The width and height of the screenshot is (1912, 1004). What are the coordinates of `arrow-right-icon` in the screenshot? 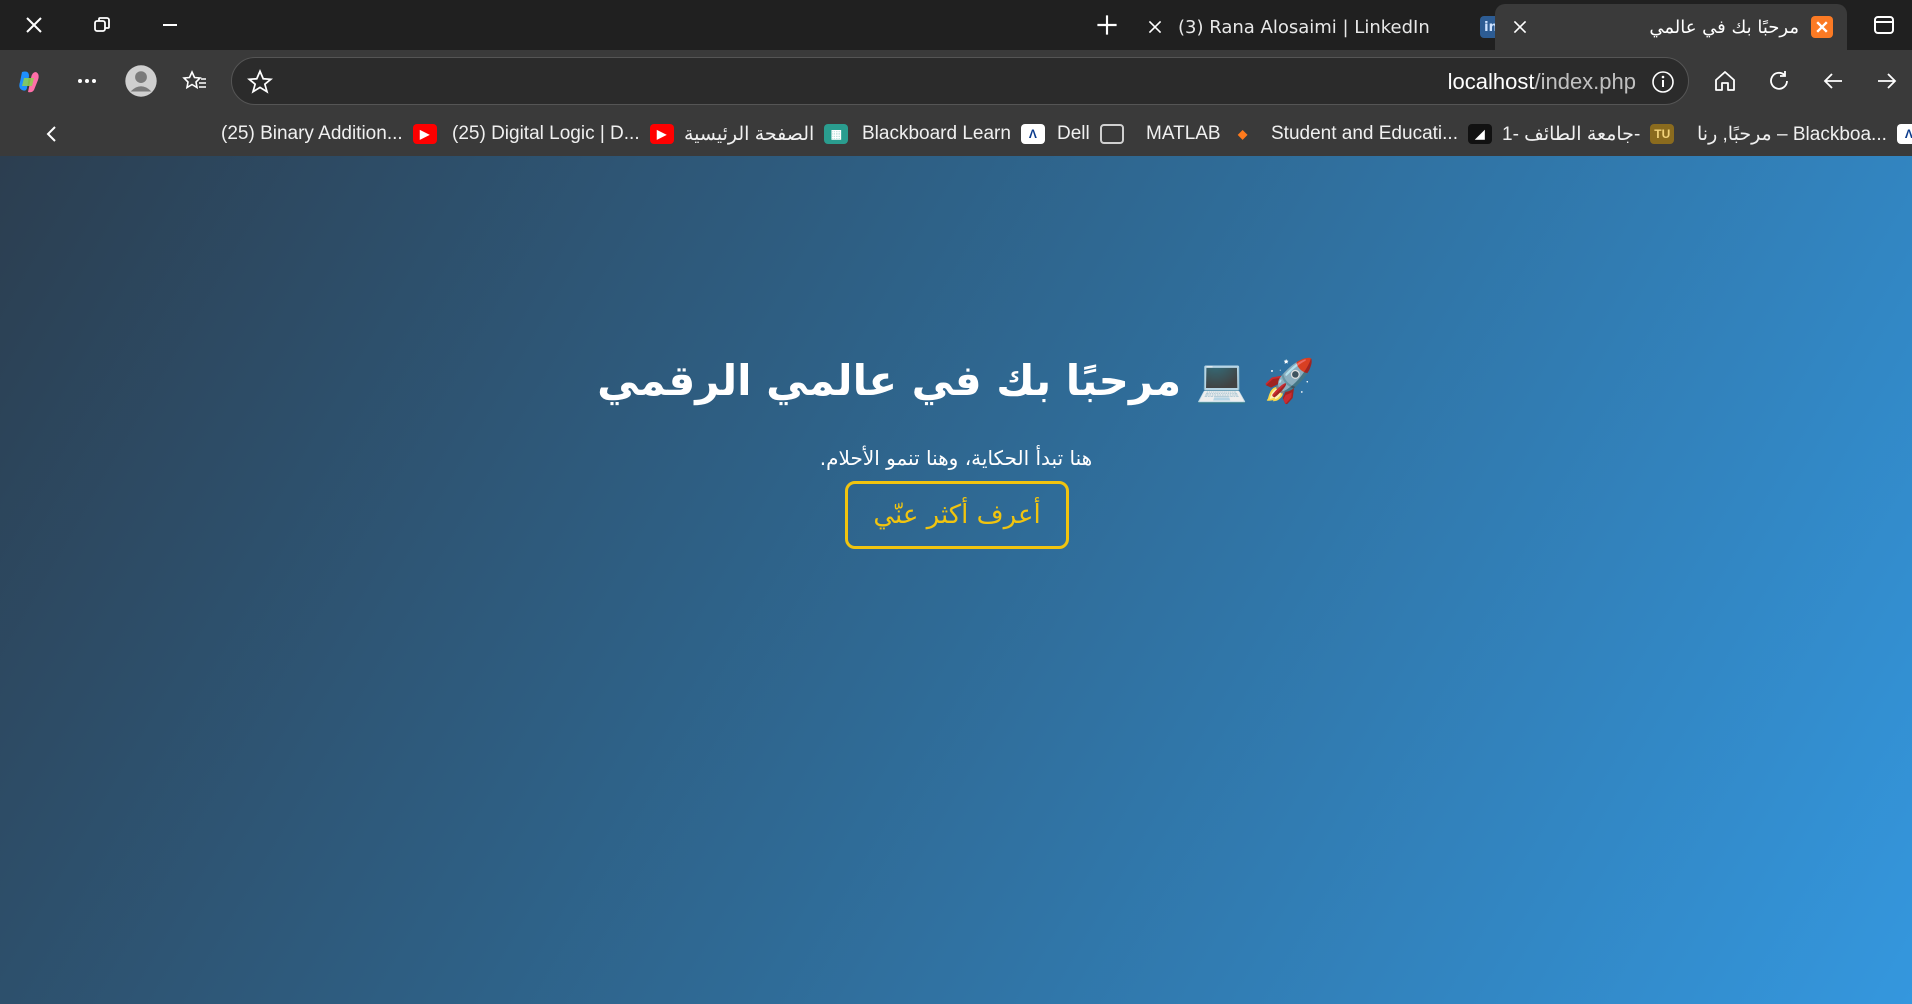 It's located at (1887, 81).